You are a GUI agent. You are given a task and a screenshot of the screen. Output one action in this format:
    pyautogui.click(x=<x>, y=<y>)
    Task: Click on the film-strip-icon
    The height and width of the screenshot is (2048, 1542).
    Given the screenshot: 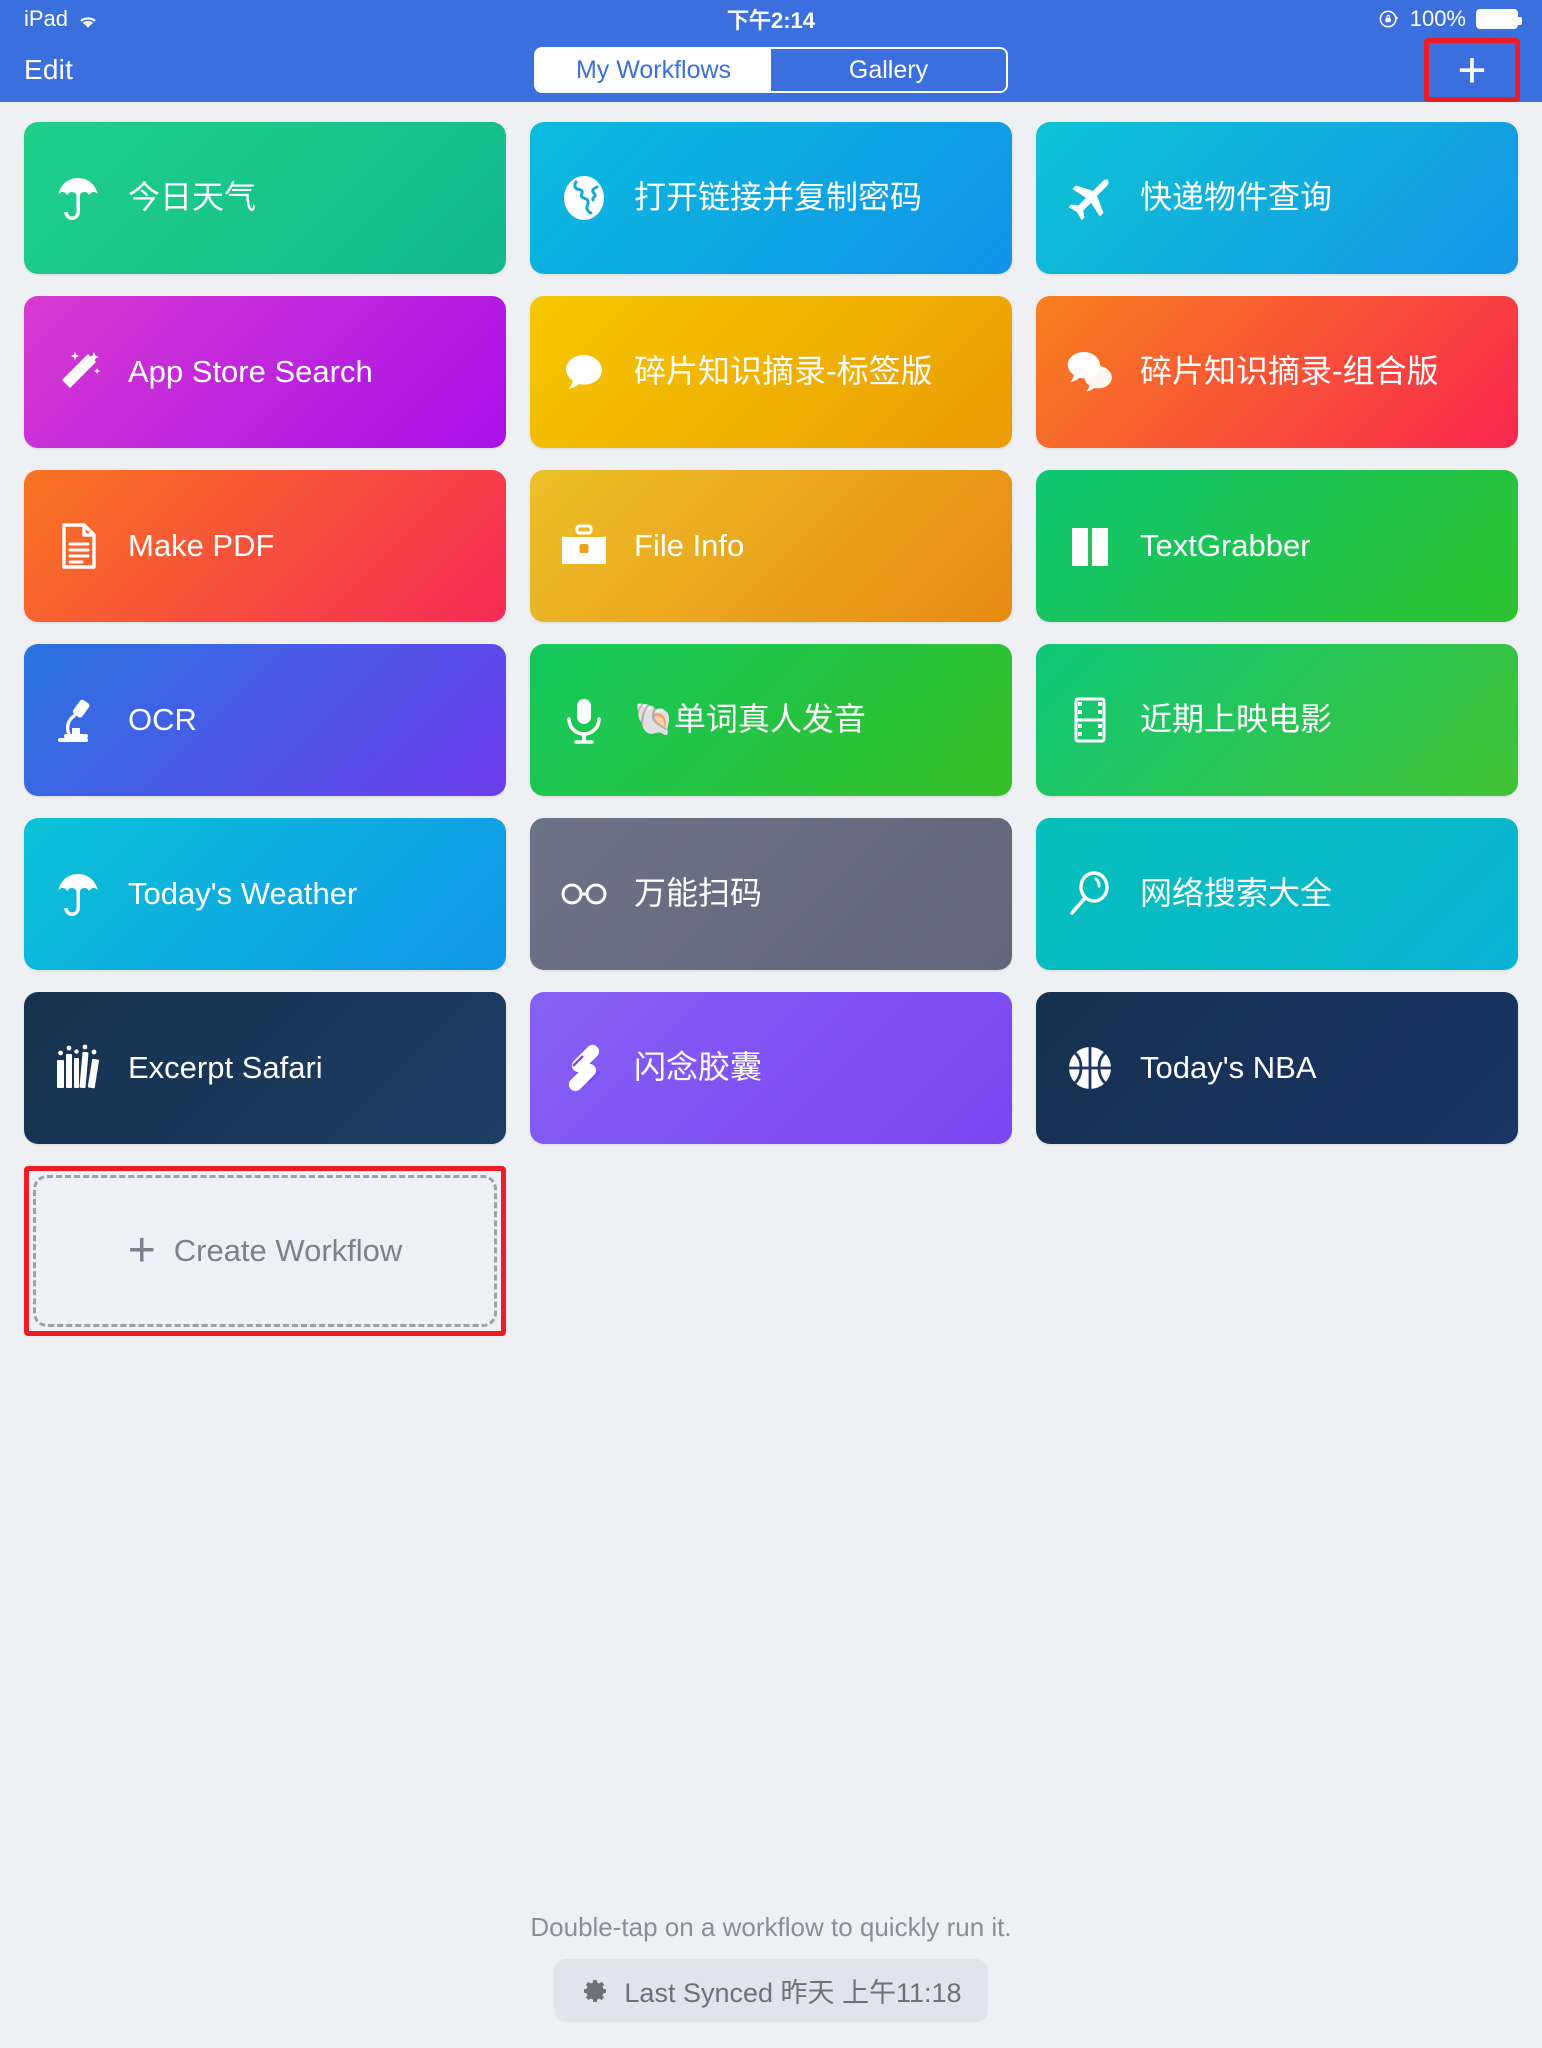 What is the action you would take?
    pyautogui.click(x=1090, y=720)
    